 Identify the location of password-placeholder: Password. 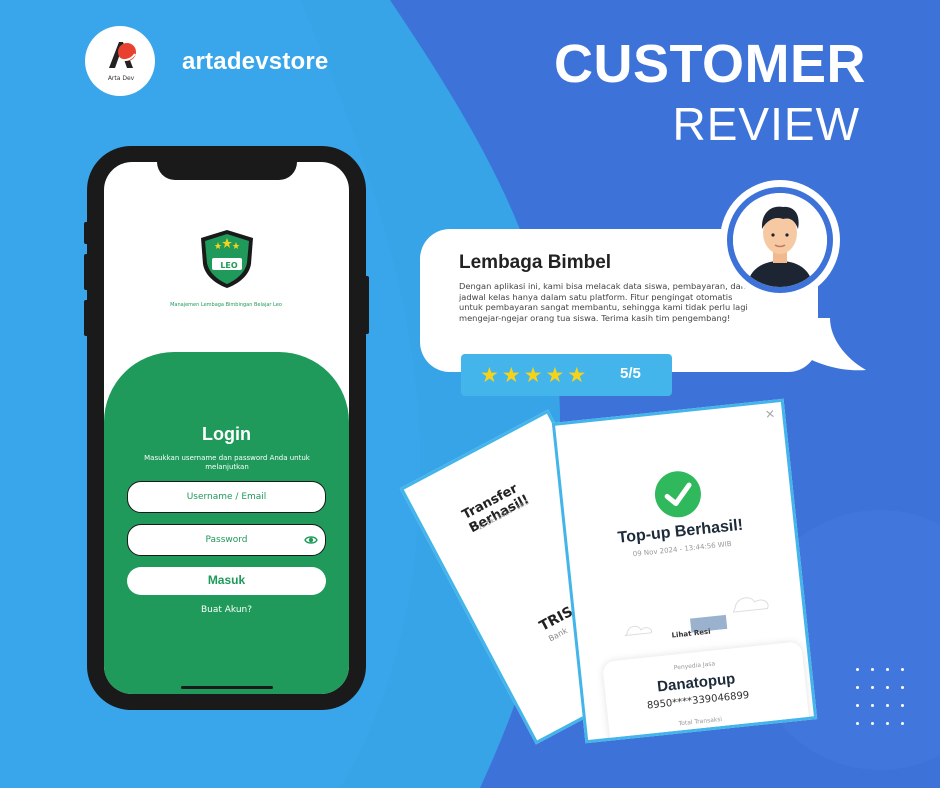
(226, 540).